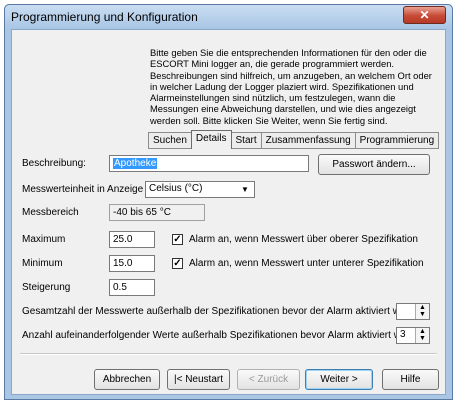 The image size is (455, 402). What do you see at coordinates (127, 379) in the screenshot?
I see `cancel-button: Abbrechen` at bounding box center [127, 379].